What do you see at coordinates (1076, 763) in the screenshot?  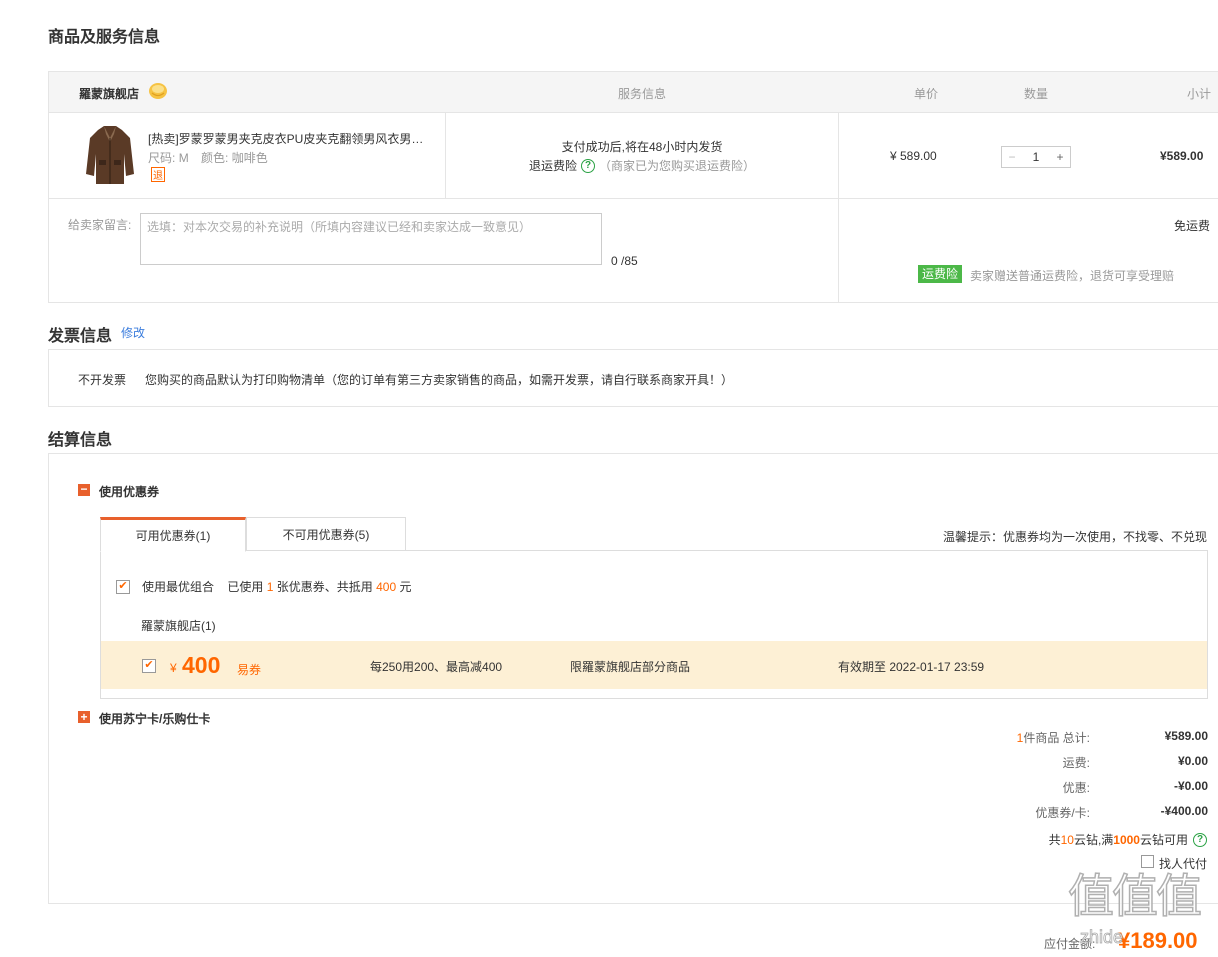 I see `shipping-label: 运费:` at bounding box center [1076, 763].